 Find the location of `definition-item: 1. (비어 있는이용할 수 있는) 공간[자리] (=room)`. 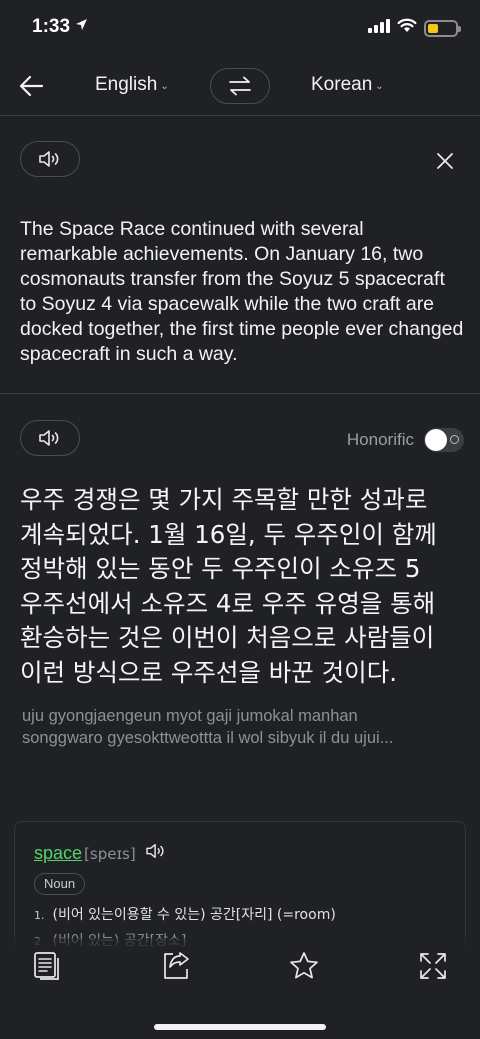

definition-item: 1. (비어 있는이용할 수 있는) 공간[자리] (=room) is located at coordinates (185, 914).